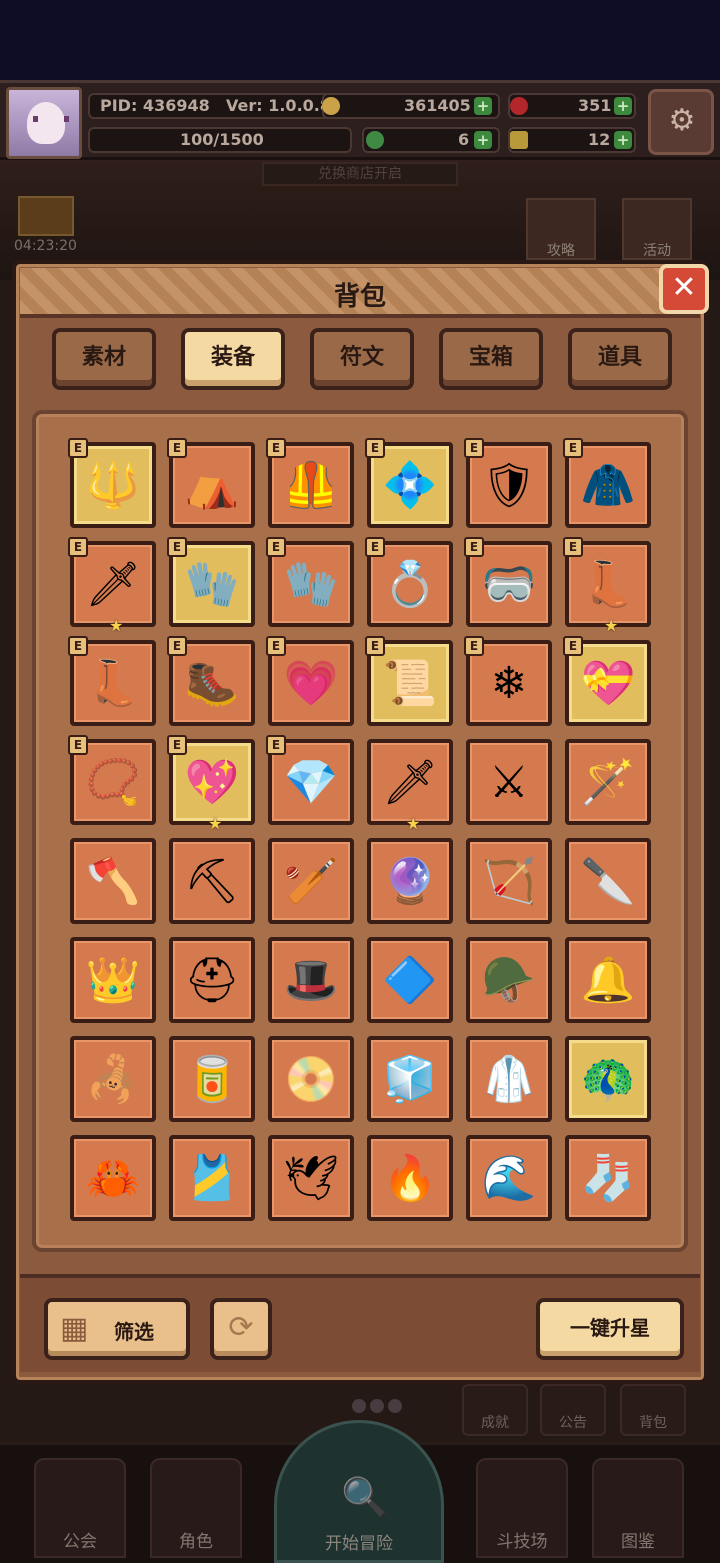 The image size is (720, 1563). What do you see at coordinates (113, 1079) in the screenshot?
I see `inventory-slot: 🦂` at bounding box center [113, 1079].